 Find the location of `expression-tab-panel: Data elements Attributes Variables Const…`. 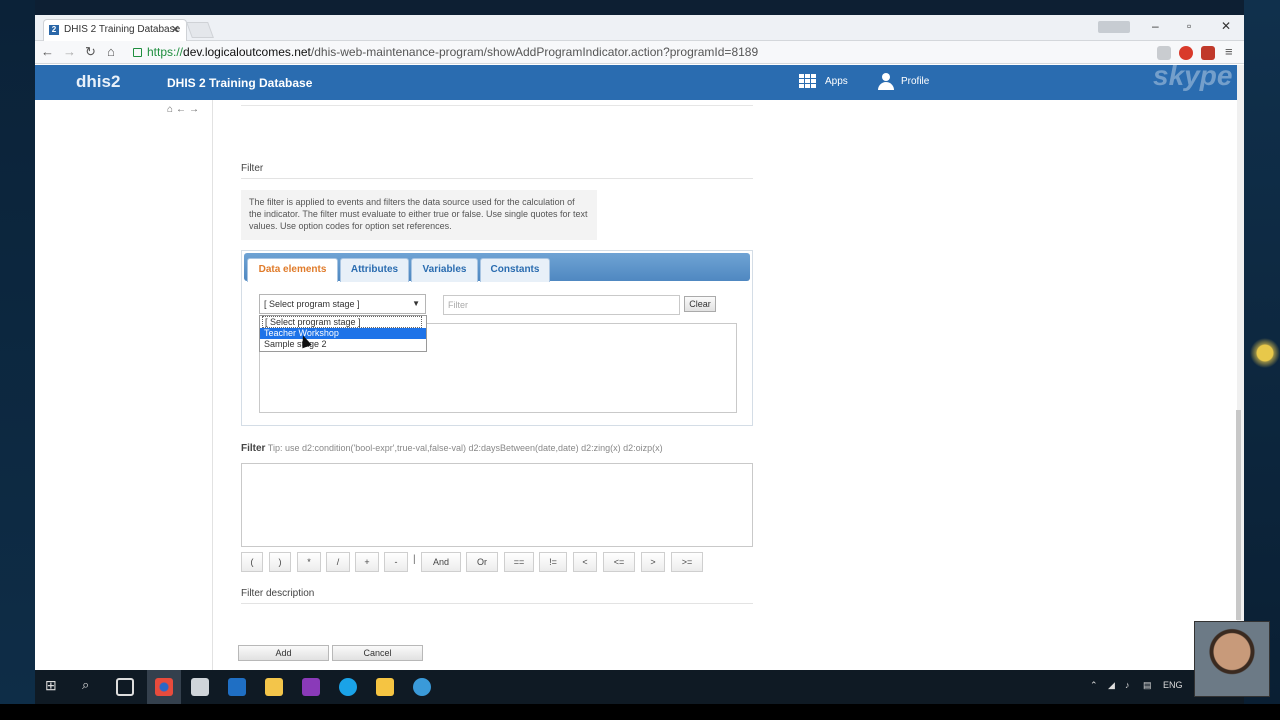

expression-tab-panel: Data elements Attributes Variables Const… is located at coordinates (497, 338).